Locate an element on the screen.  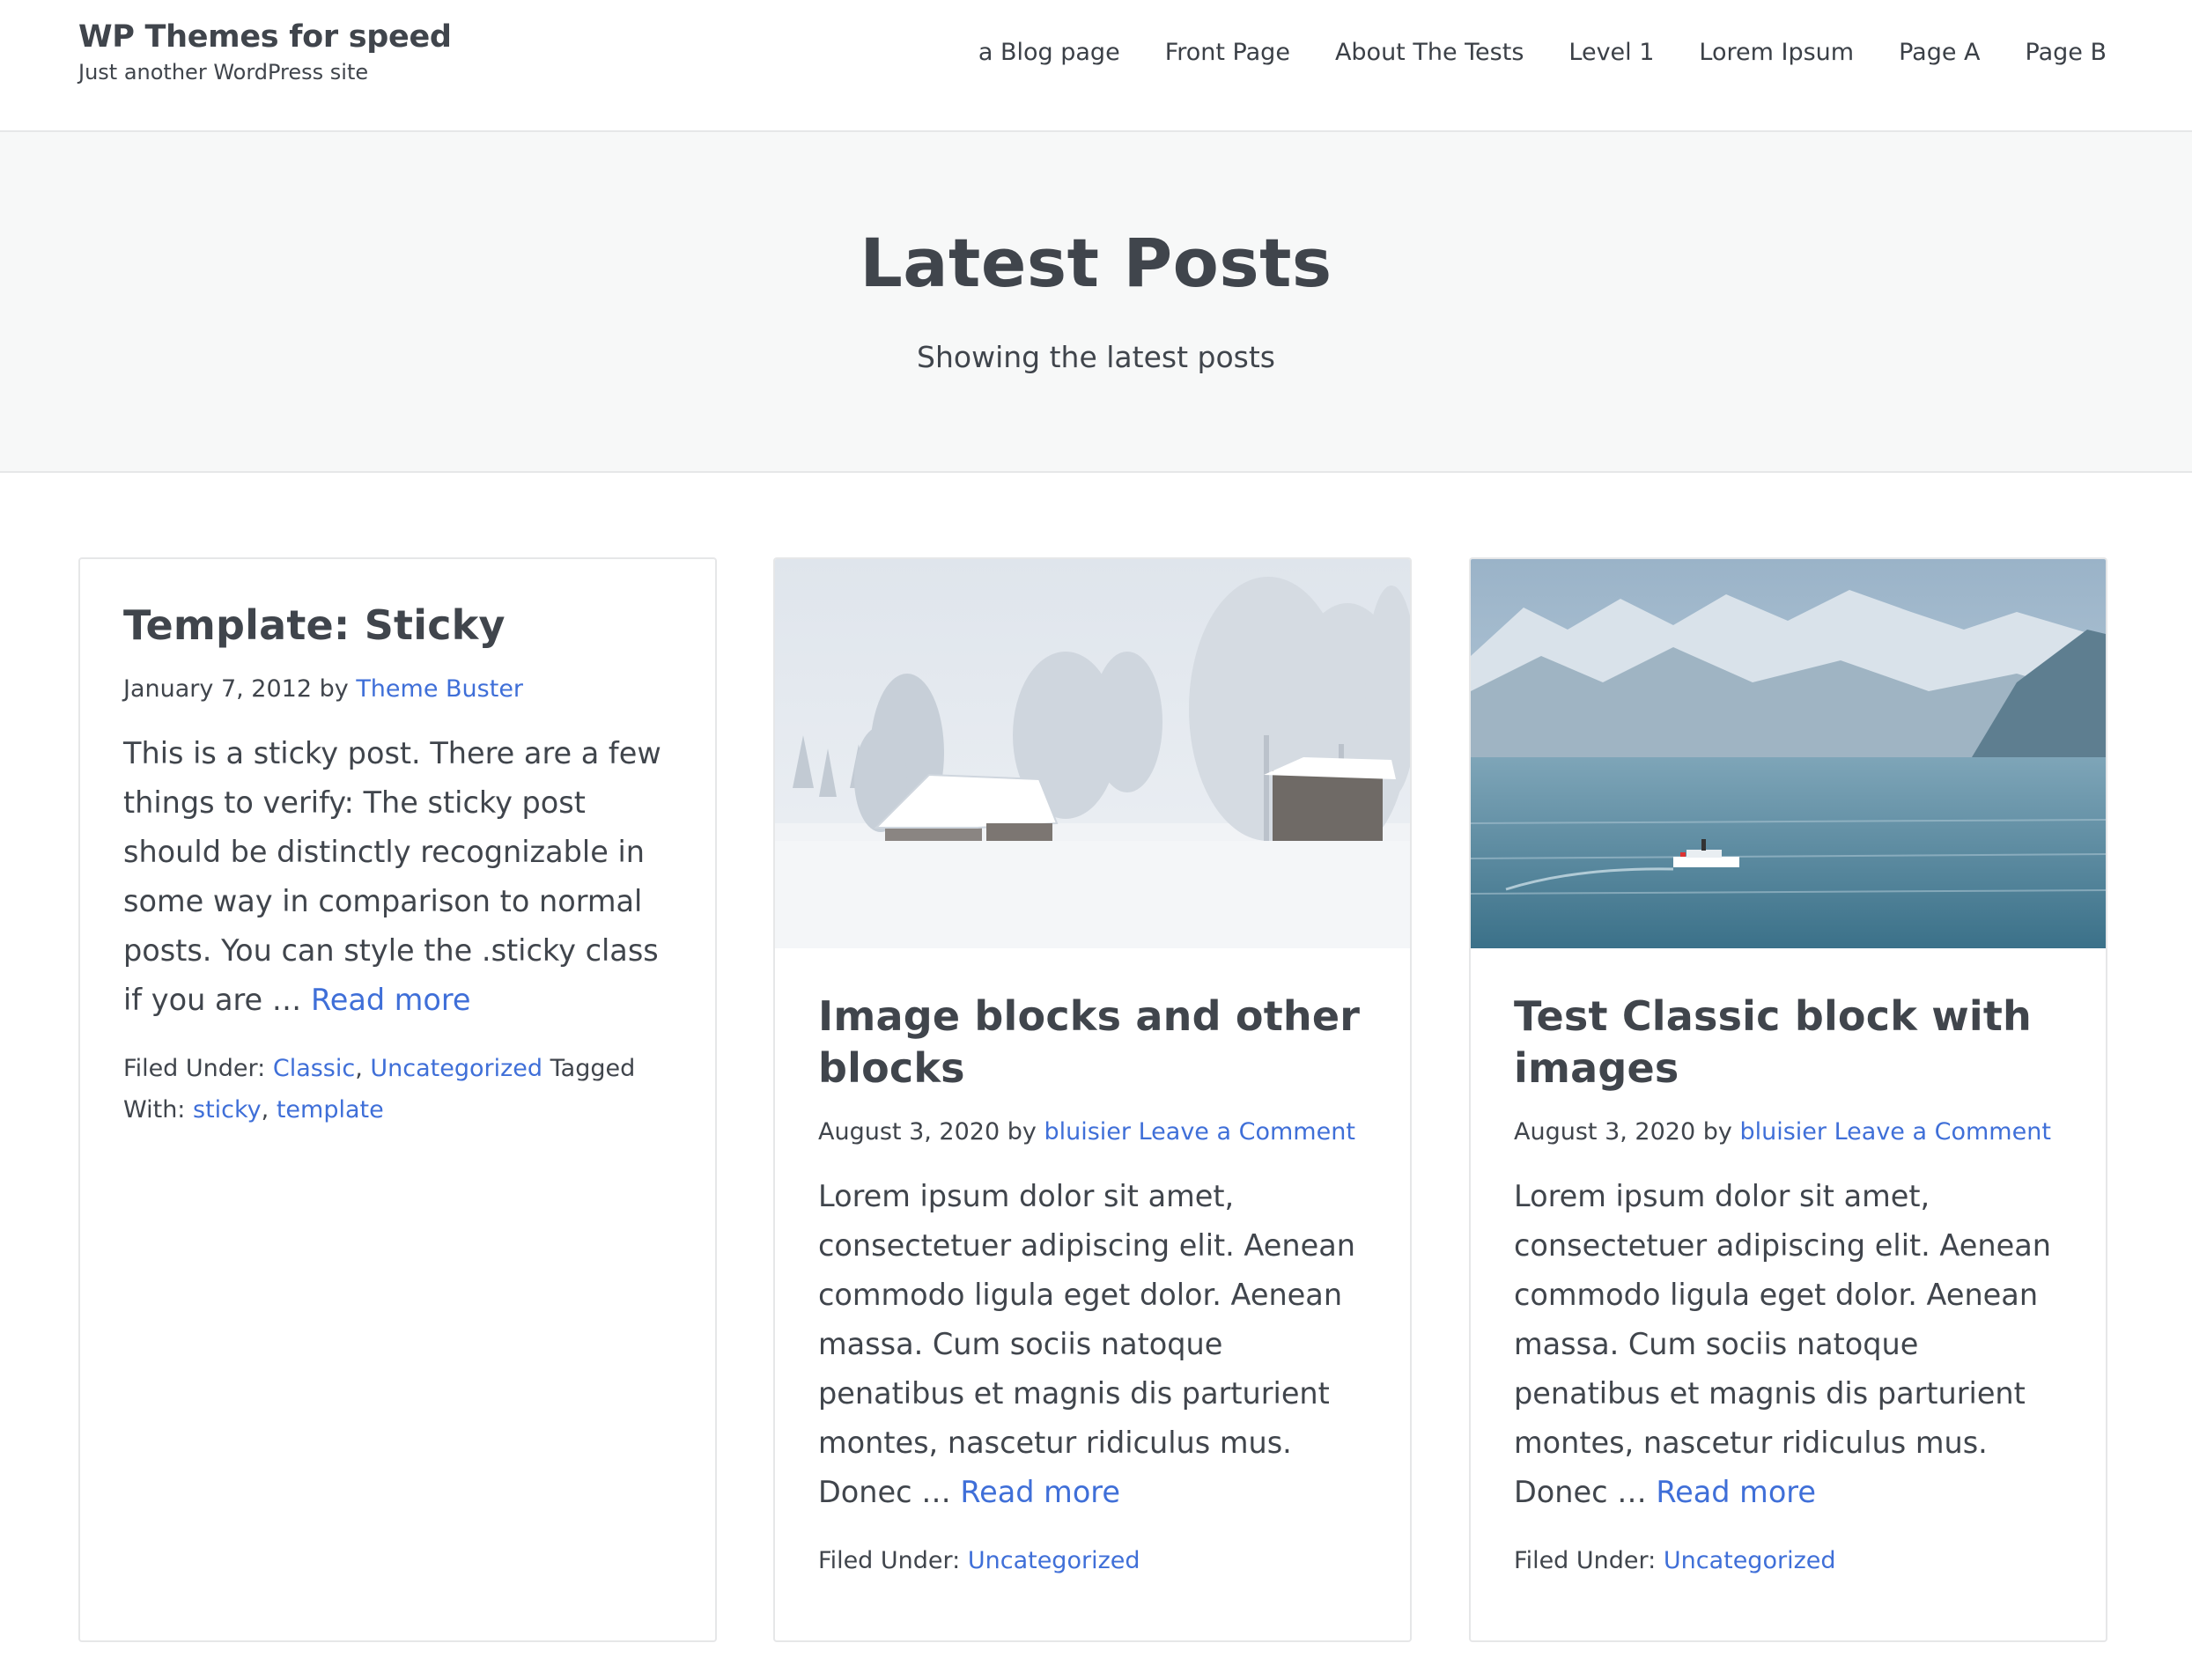
tag-link-template: template is located at coordinates (330, 1110).